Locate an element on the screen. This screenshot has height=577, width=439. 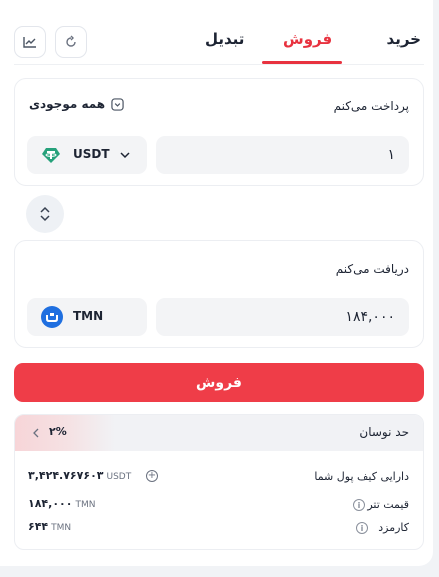
pay-label: پرداخت می‌کنم is located at coordinates (371, 106).